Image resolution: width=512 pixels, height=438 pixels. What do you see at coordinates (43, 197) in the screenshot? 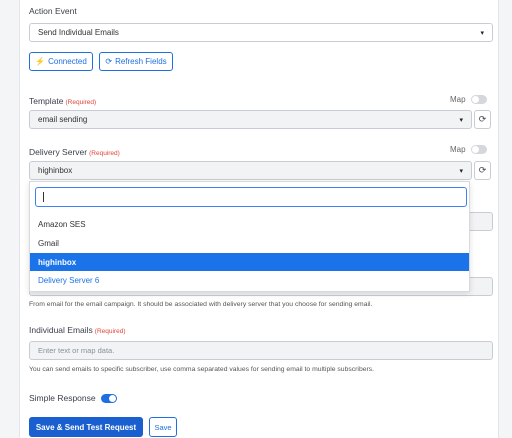
I see `text-cursor` at bounding box center [43, 197].